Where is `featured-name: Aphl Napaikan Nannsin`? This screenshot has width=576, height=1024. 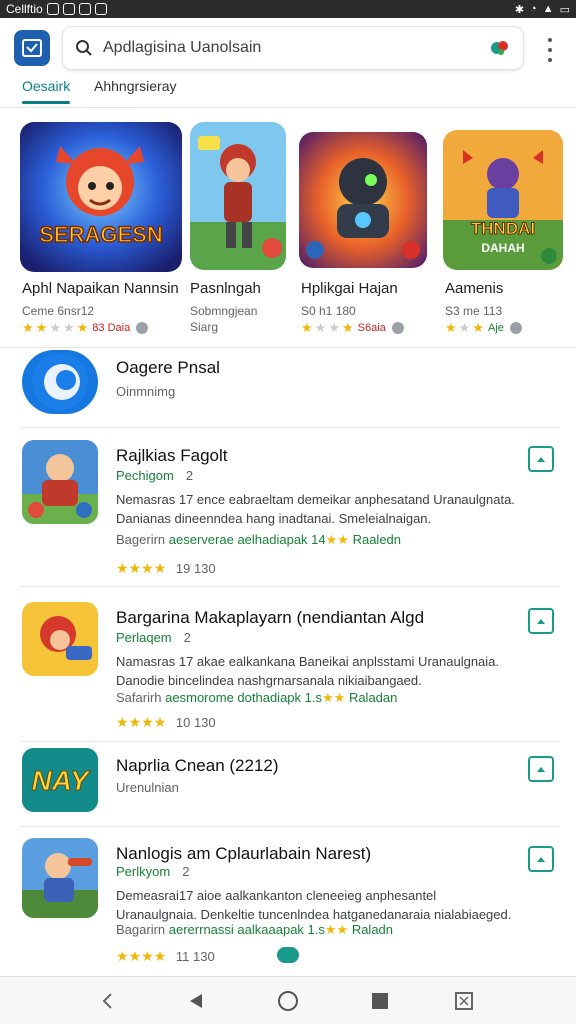 featured-name: Aphl Napaikan Nannsin is located at coordinates (100, 288).